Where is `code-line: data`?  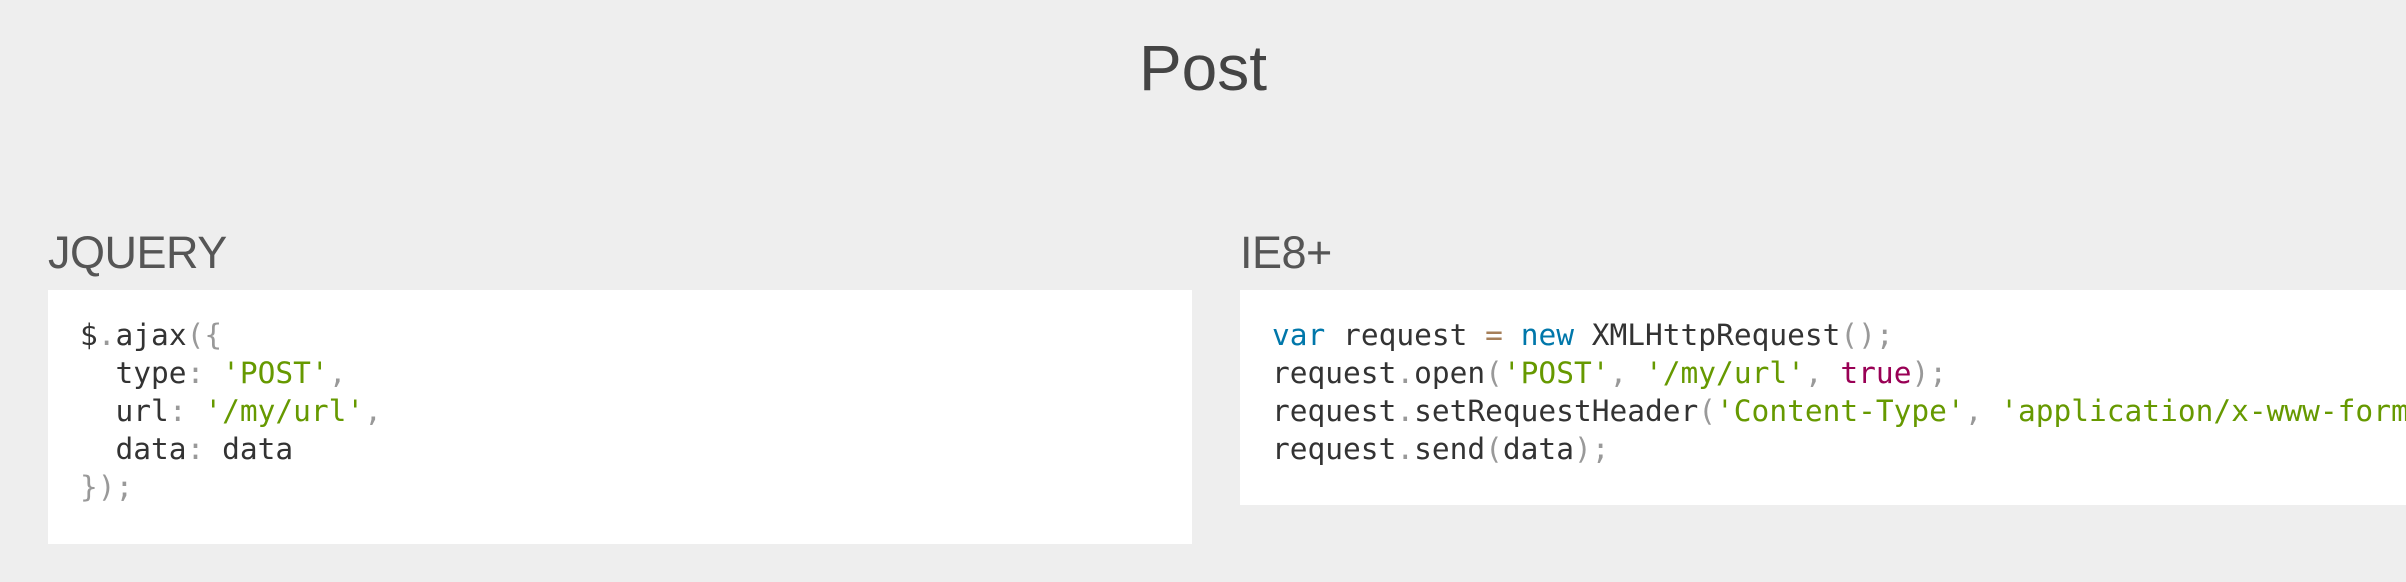 code-line: data is located at coordinates (187, 449).